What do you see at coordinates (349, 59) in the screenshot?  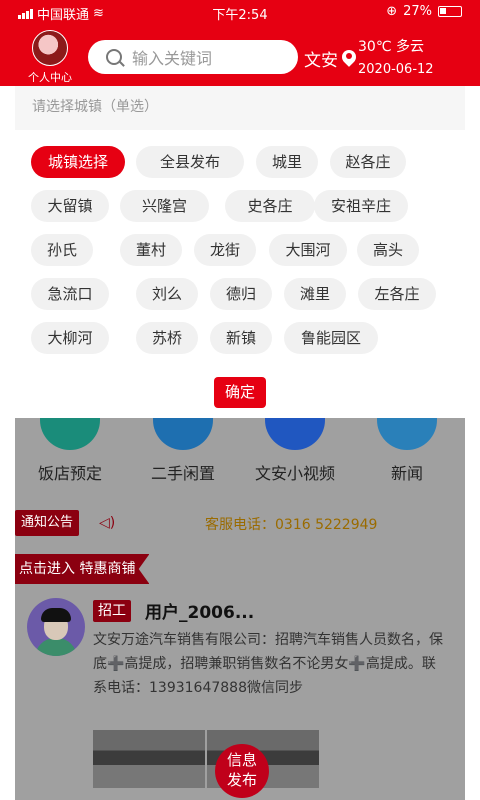 I see `location-pin-icon` at bounding box center [349, 59].